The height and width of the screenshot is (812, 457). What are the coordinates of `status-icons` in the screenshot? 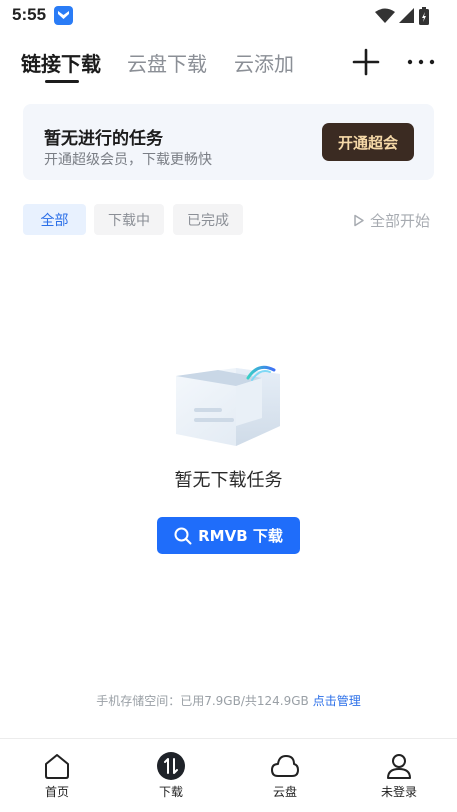 It's located at (402, 16).